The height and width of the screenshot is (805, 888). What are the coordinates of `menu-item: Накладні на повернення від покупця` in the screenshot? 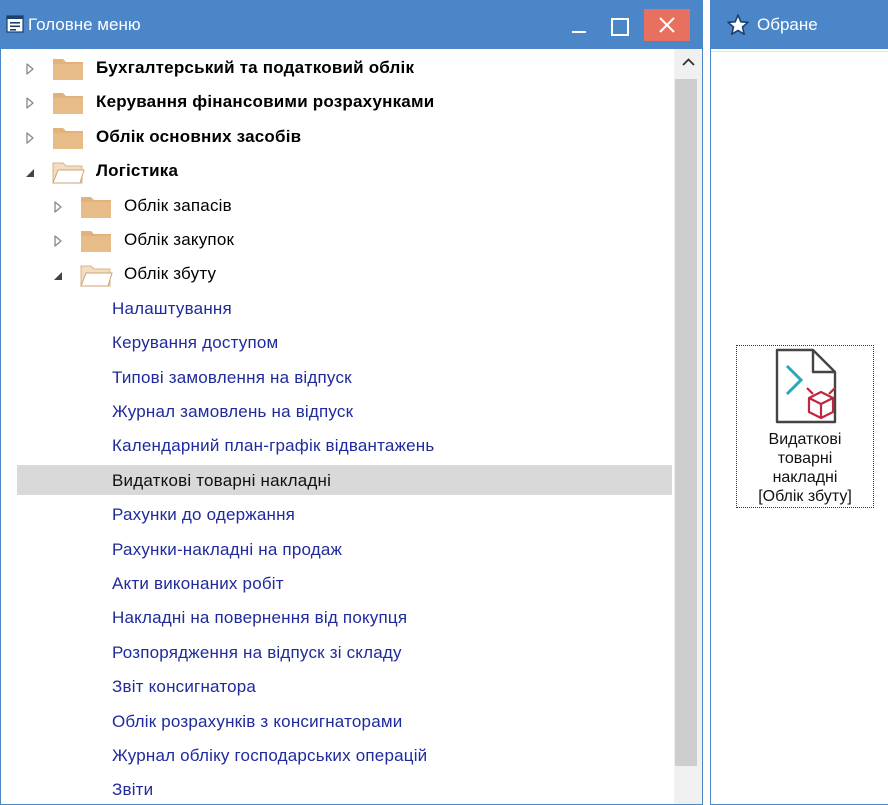 It's located at (344, 617).